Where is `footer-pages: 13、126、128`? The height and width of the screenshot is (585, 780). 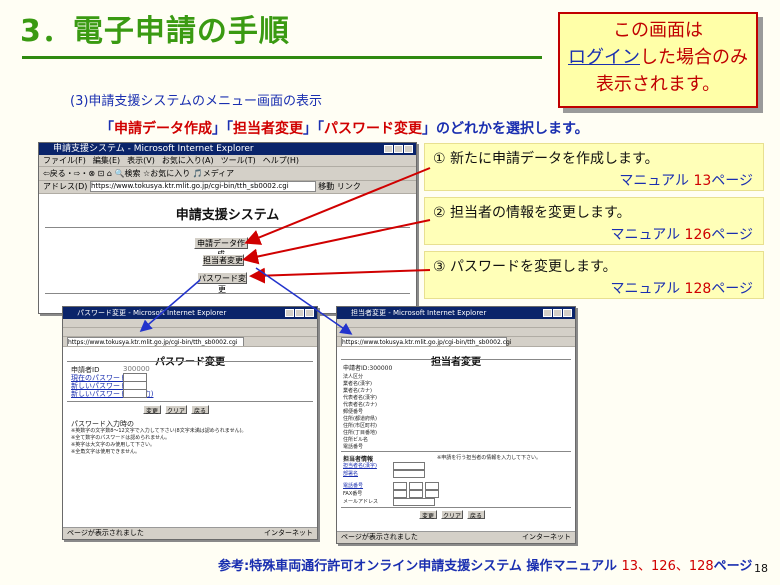 footer-pages: 13、126、128 is located at coordinates (667, 566).